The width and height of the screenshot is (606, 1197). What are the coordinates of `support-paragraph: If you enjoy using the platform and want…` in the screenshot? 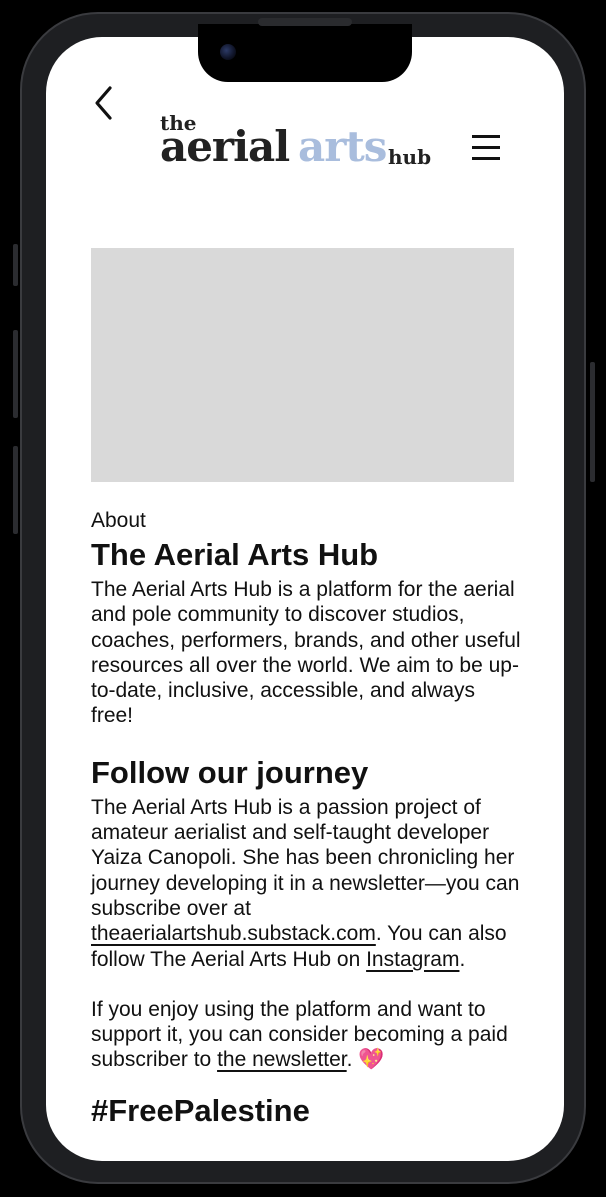 It's located at (306, 1035).